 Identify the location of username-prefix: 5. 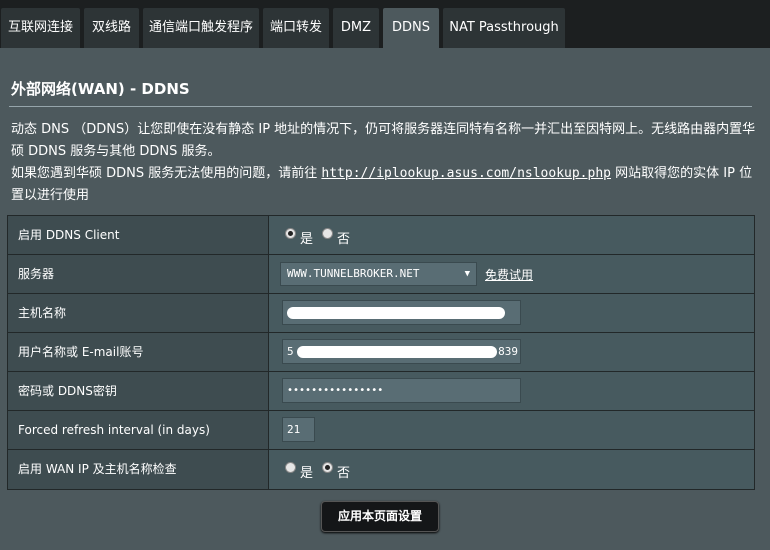
(290, 351).